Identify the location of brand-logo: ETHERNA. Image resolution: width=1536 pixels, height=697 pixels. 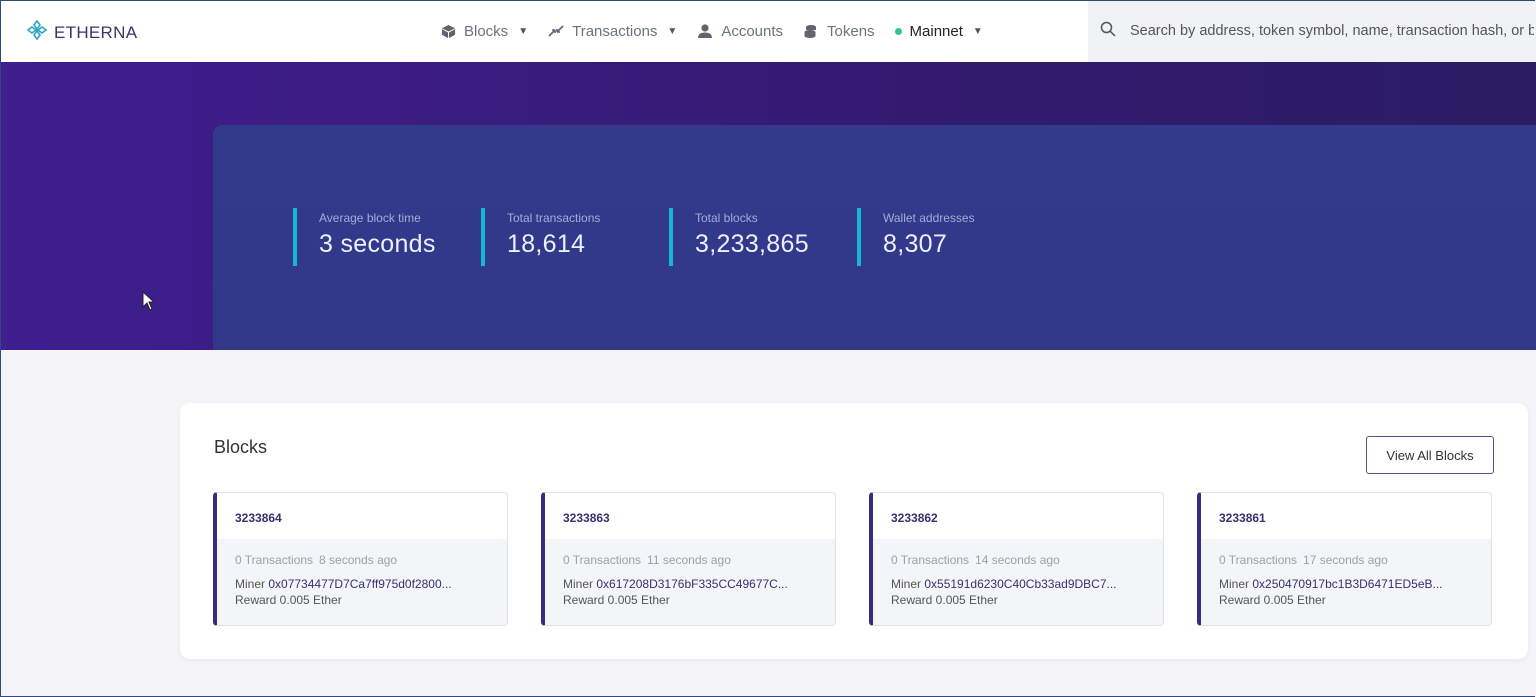
(81, 32).